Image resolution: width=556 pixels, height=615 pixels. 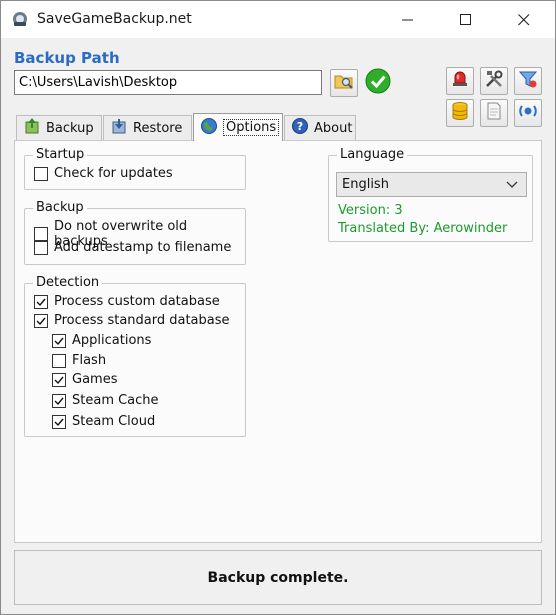 I want to click on filter-button, so click(x=528, y=81).